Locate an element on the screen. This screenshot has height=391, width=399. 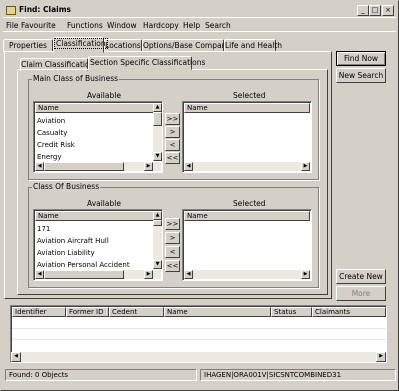
cob-selected-list: Name ◀ ▶ is located at coordinates (247, 245).